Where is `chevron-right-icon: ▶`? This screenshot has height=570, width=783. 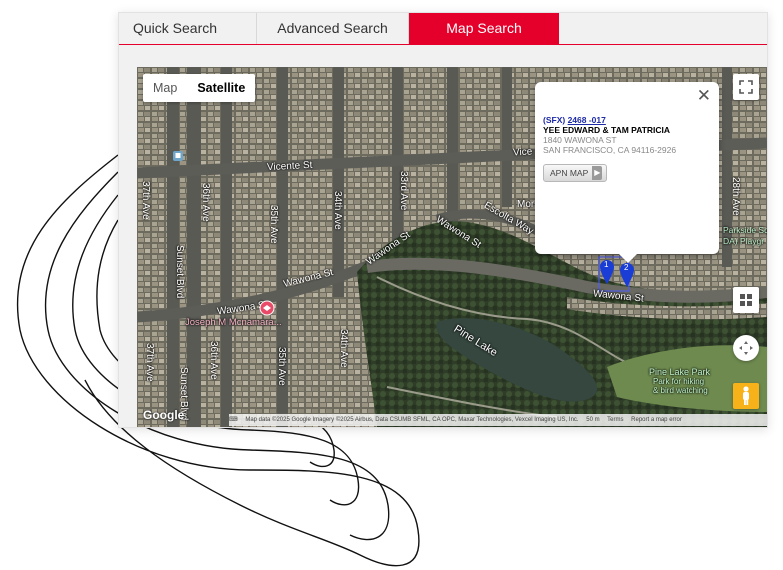 chevron-right-icon: ▶ is located at coordinates (597, 173).